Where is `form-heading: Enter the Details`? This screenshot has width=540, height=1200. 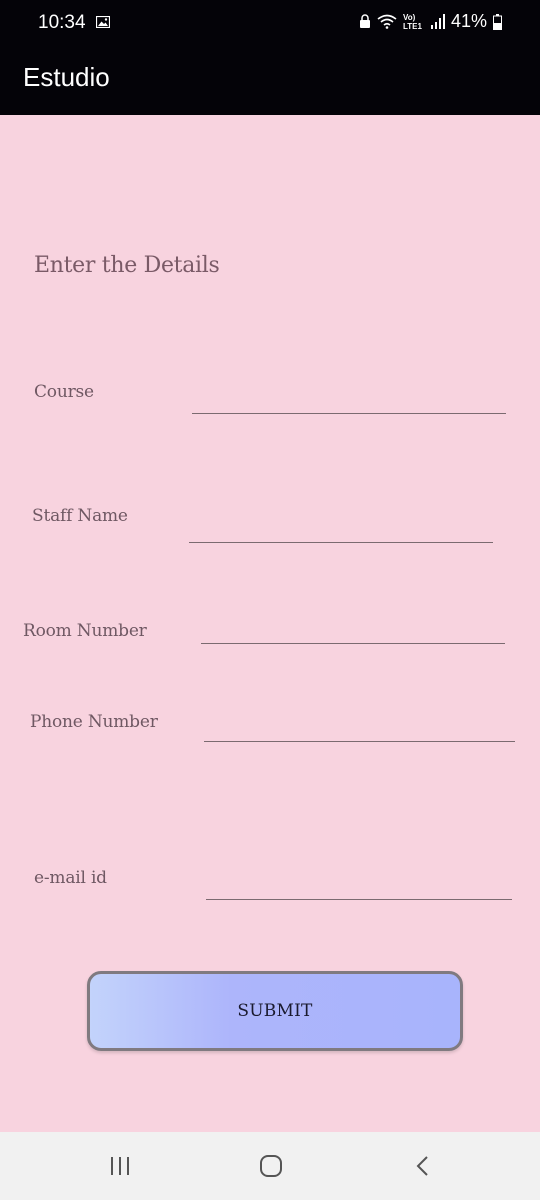 form-heading: Enter the Details is located at coordinates (127, 265).